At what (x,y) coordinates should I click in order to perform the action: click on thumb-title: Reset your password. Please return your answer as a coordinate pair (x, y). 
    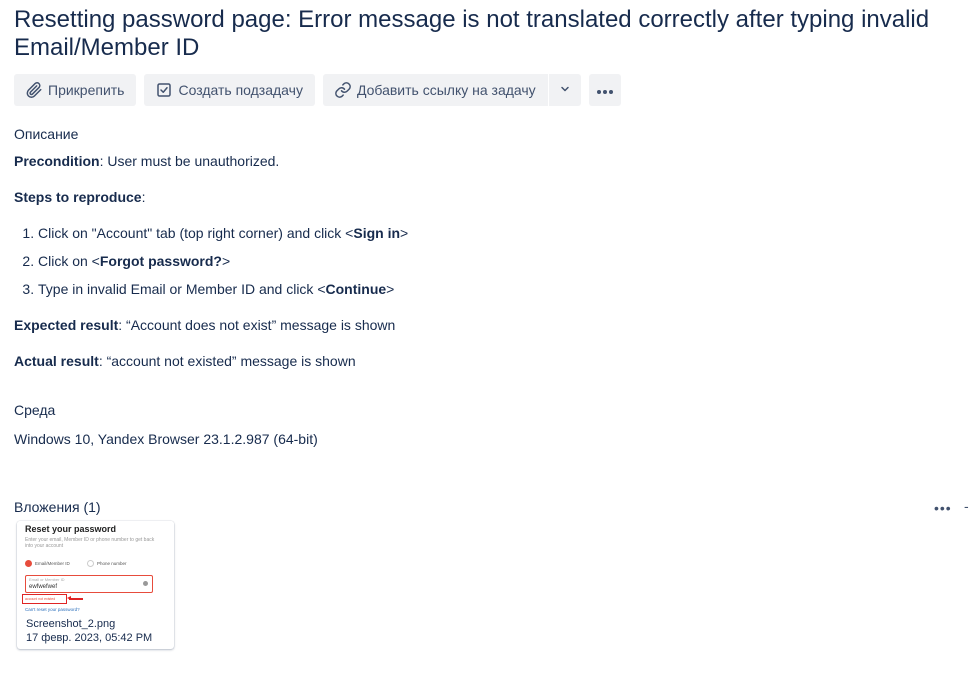
    Looking at the image, I should click on (71, 529).